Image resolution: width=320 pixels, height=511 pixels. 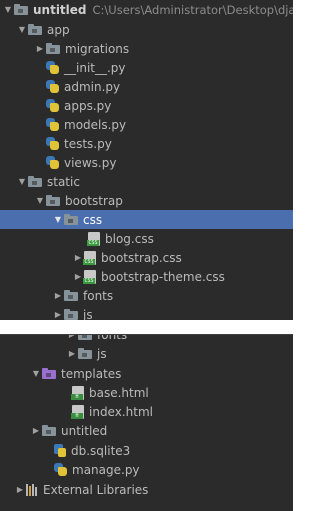 What do you see at coordinates (96, 489) in the screenshot?
I see `tree-item-label: External Libraries` at bounding box center [96, 489].